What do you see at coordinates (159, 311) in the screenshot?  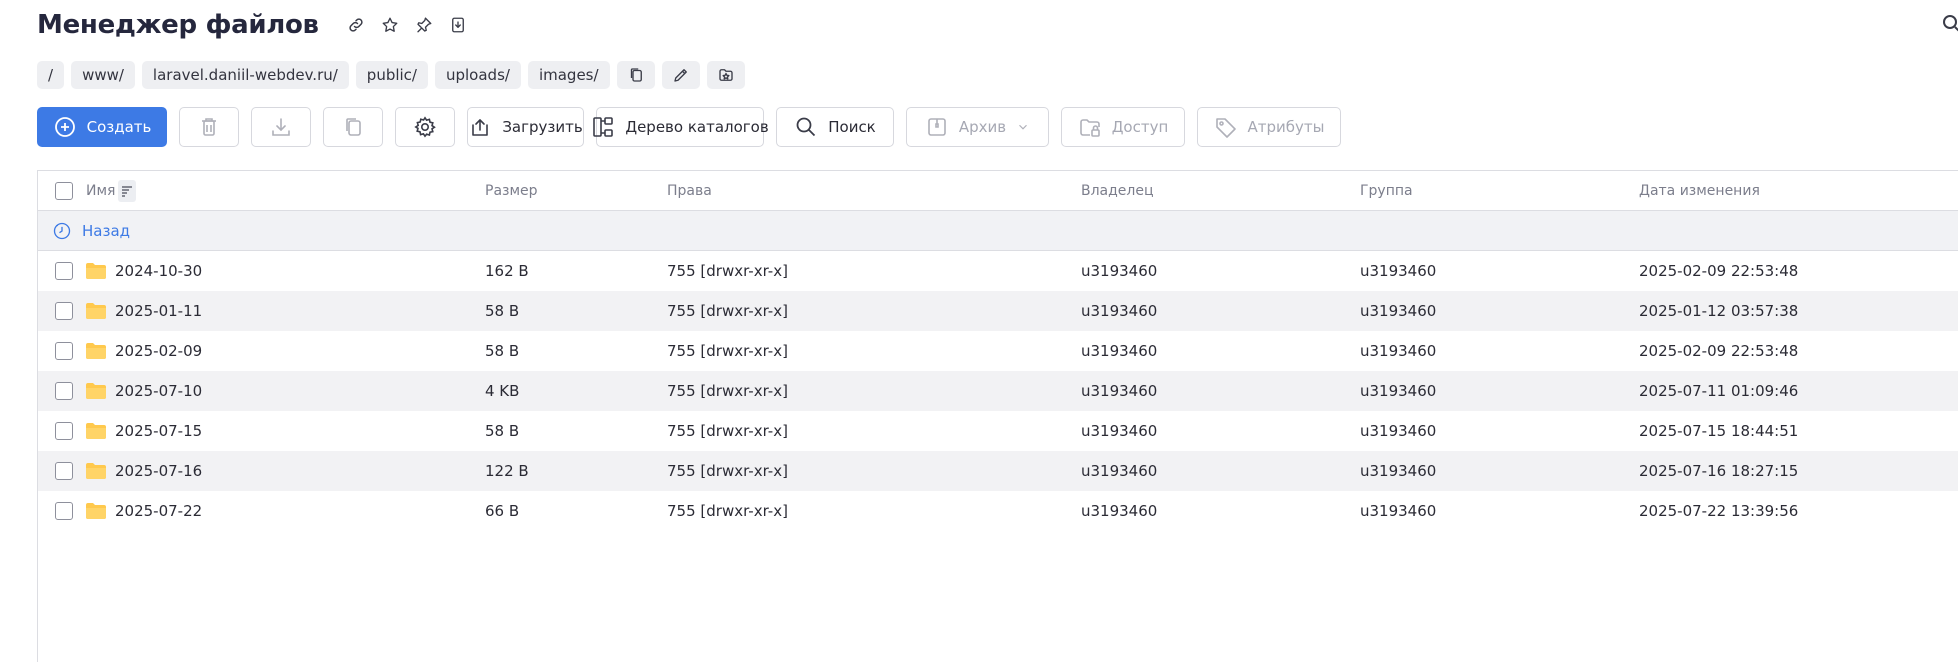 I see `file-name: 2025-01-11` at bounding box center [159, 311].